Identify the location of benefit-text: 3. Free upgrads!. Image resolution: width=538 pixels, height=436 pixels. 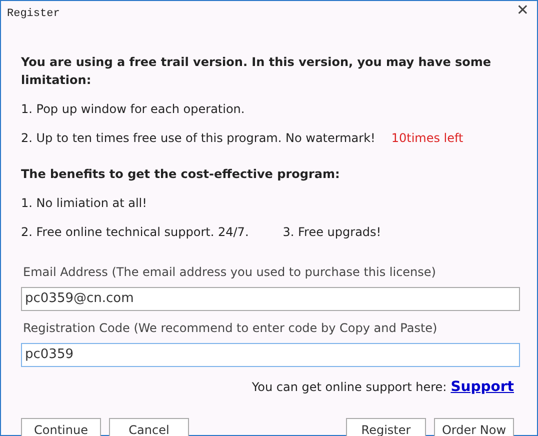
(332, 231).